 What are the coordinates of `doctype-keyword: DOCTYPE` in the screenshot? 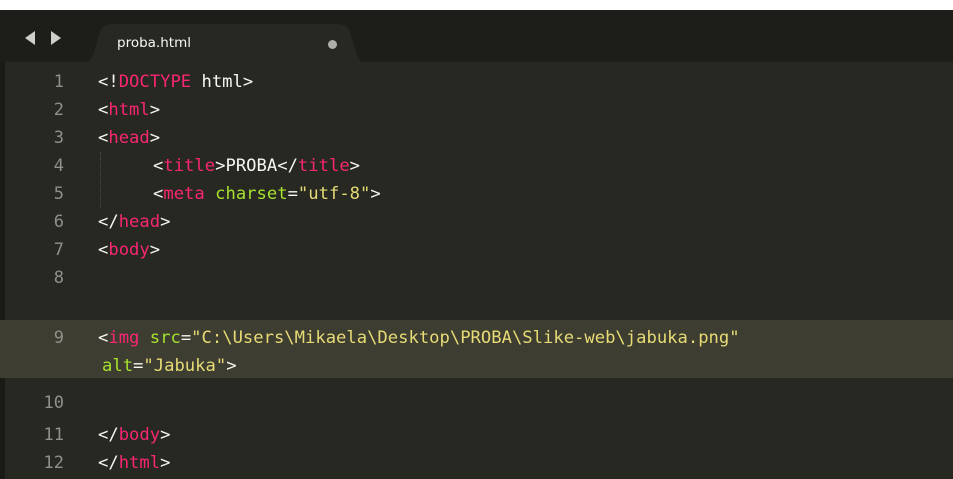 It's located at (155, 82).